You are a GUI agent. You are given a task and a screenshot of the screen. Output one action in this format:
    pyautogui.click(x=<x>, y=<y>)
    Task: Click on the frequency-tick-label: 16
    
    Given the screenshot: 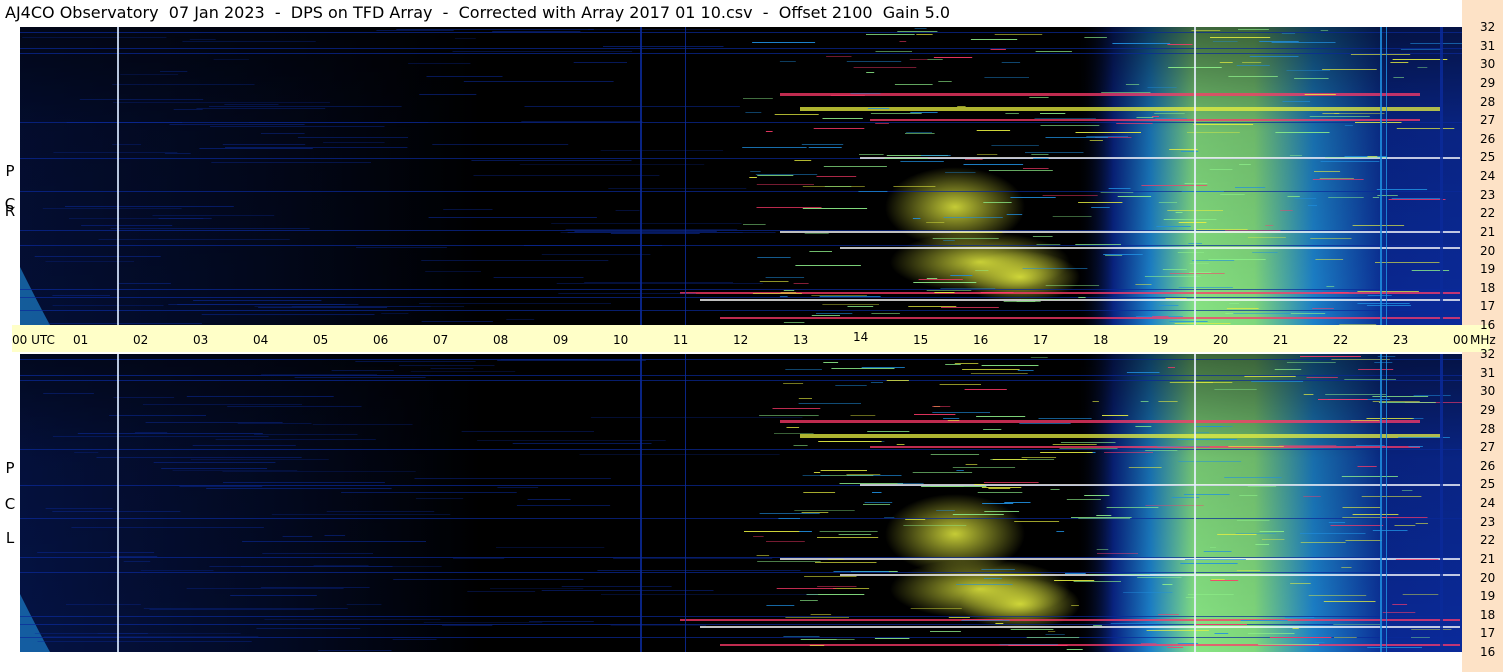 What is the action you would take?
    pyautogui.click(x=1488, y=652)
    